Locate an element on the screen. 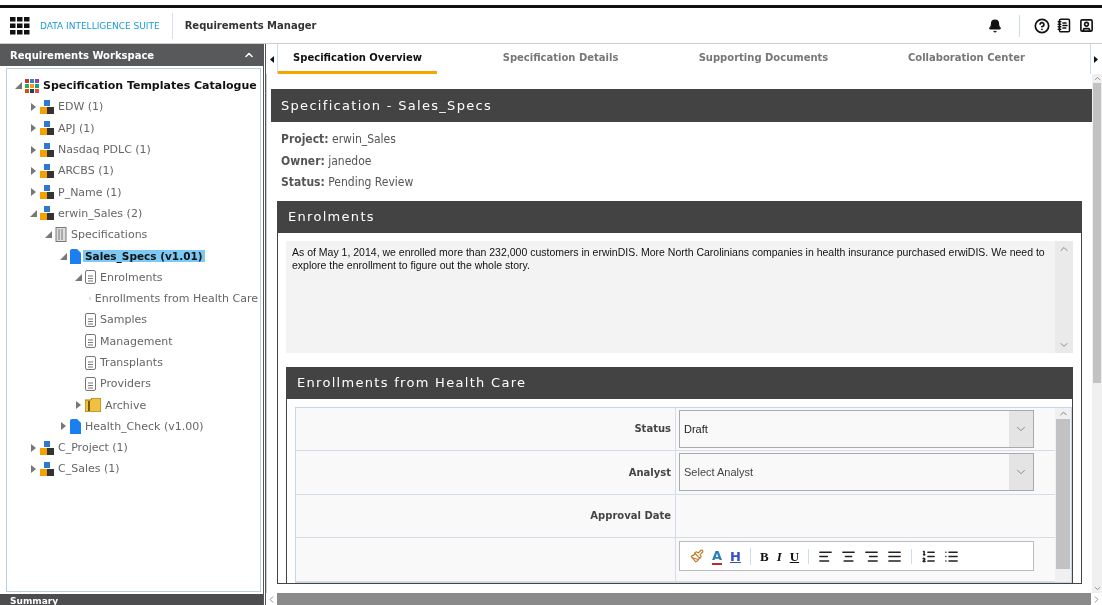 This screenshot has height=605, width=1102. folder-icon is located at coordinates (93, 405).